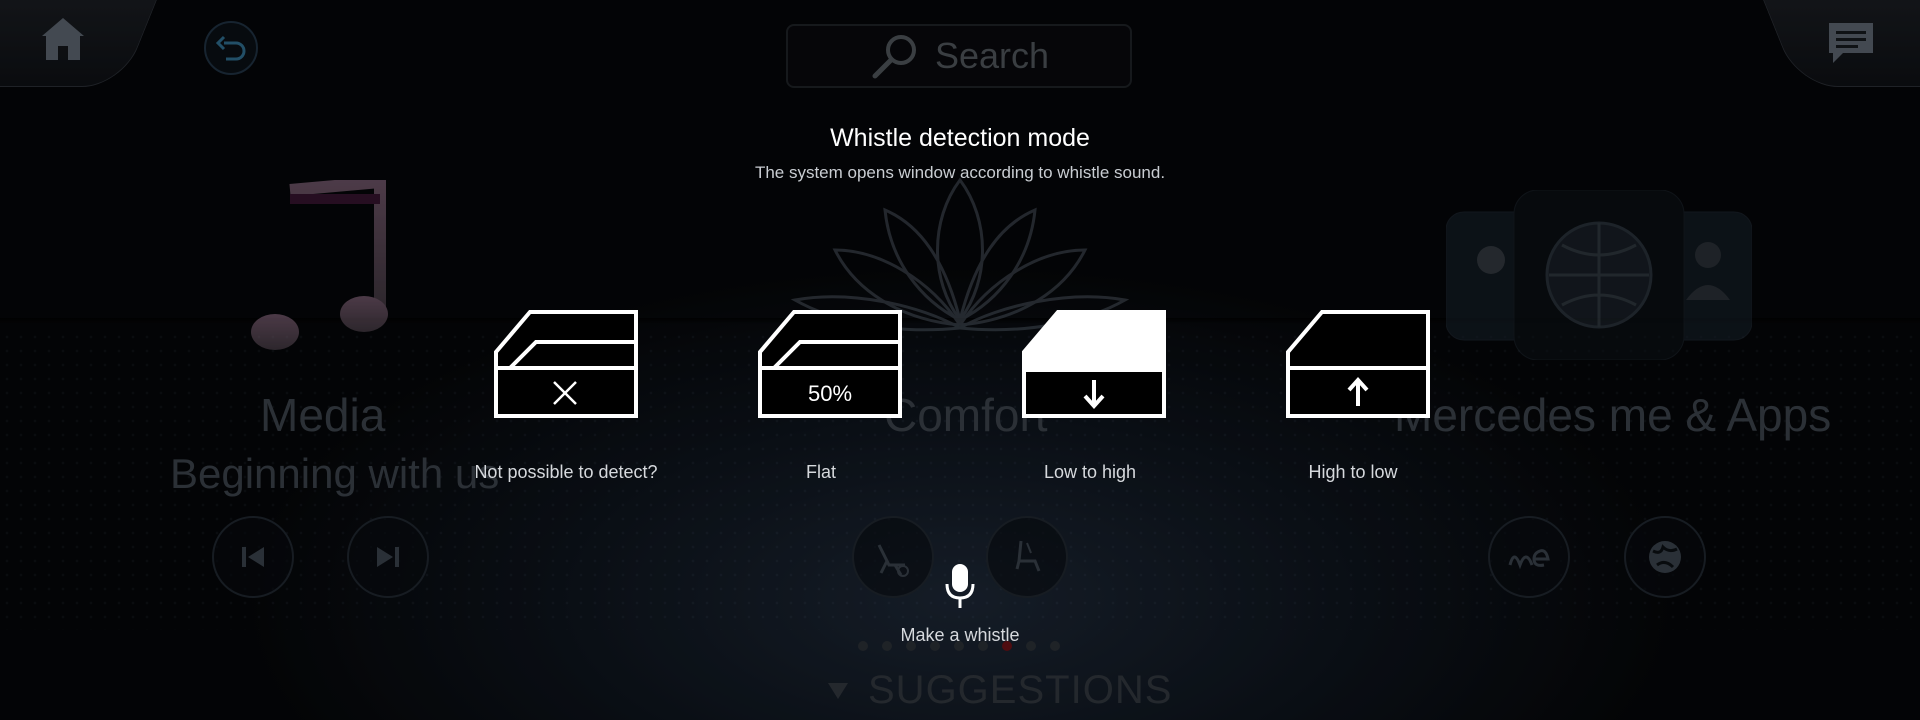 Image resolution: width=1920 pixels, height=720 pixels. Describe the element at coordinates (1090, 472) in the screenshot. I see `option-label: Low to high` at that location.